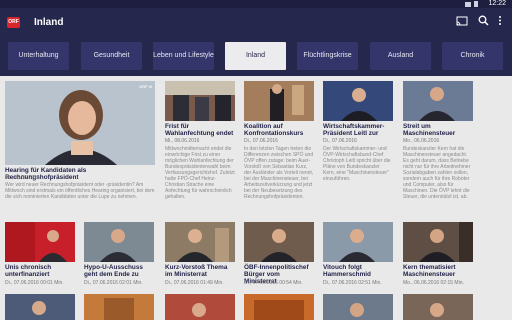  Describe the element at coordinates (421, 141) in the screenshot. I see `article-meta: Mo., 06.06.2016` at that location.